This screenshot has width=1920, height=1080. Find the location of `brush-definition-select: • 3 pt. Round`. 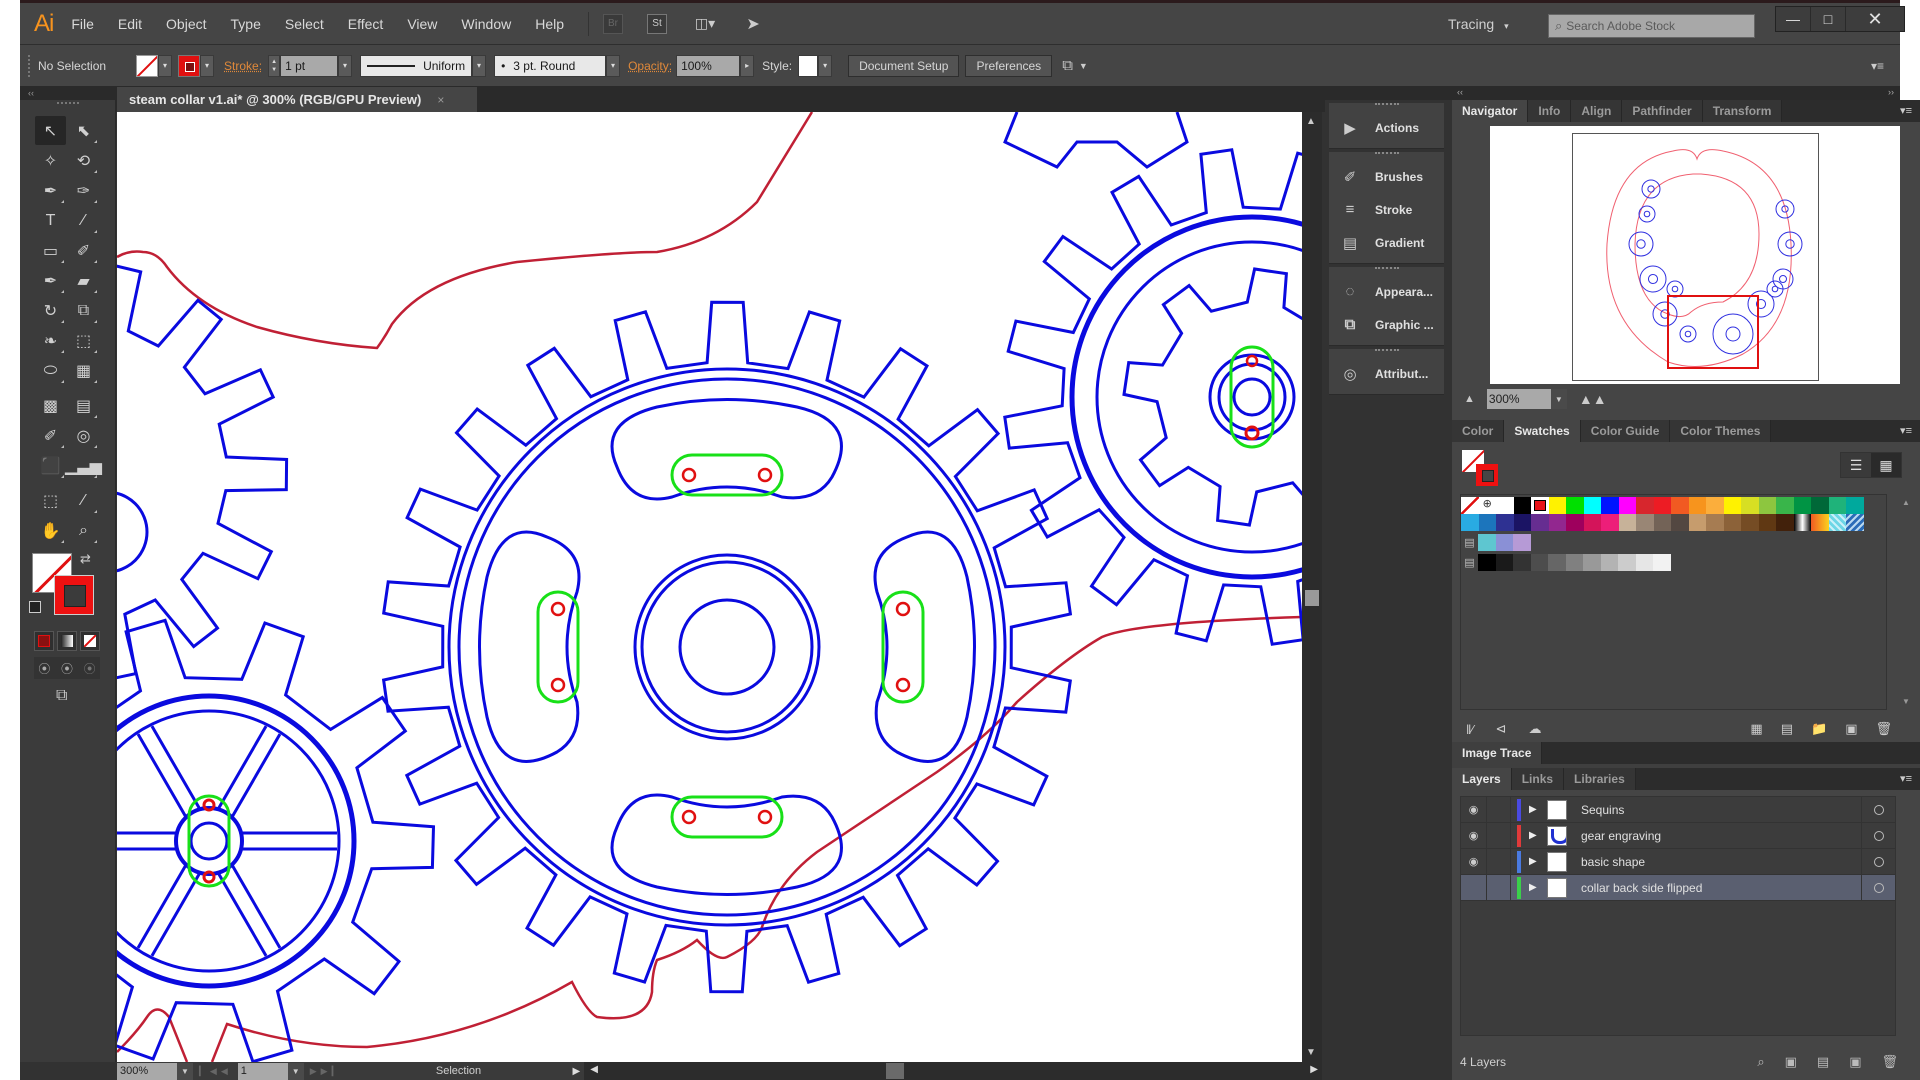

brush-definition-select: • 3 pt. Round is located at coordinates (550, 65).